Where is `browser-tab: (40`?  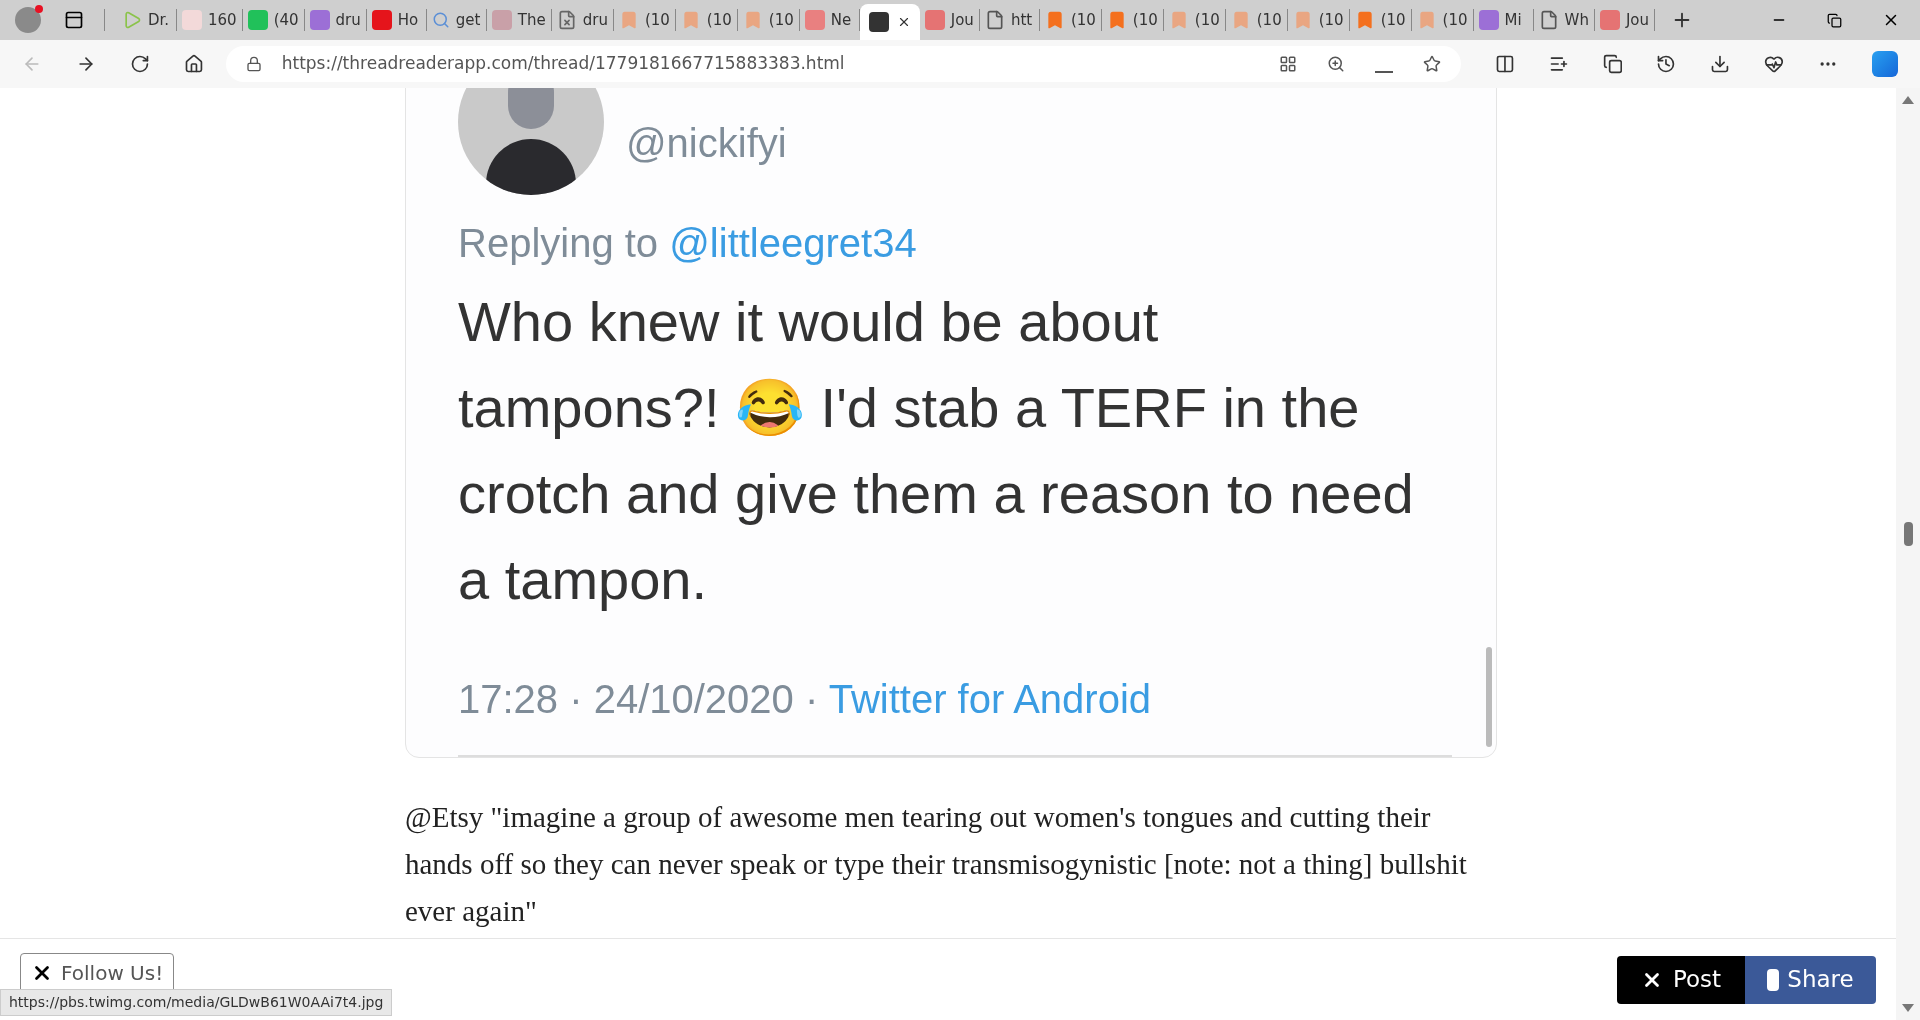
browser-tab: (40 is located at coordinates (273, 20).